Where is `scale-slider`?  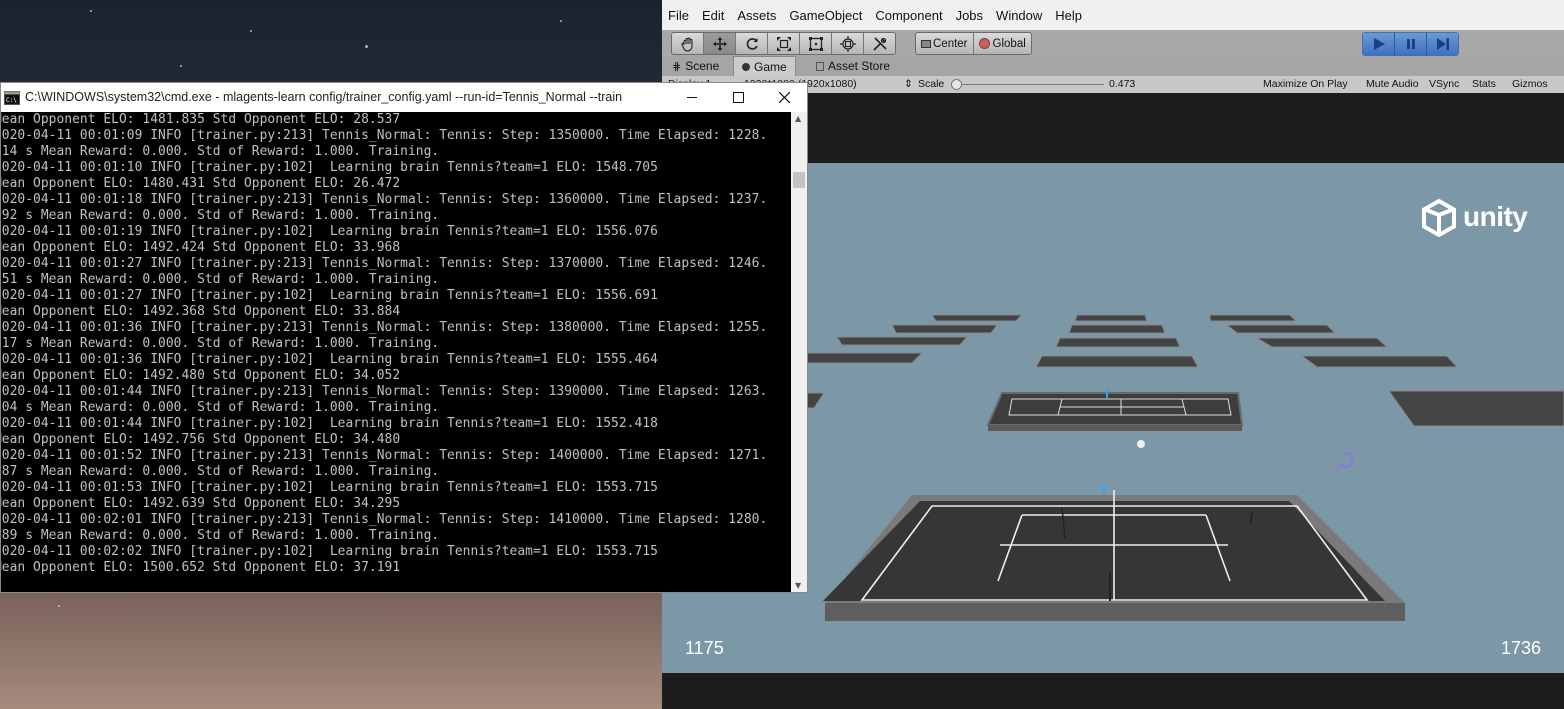 scale-slider is located at coordinates (1029, 84).